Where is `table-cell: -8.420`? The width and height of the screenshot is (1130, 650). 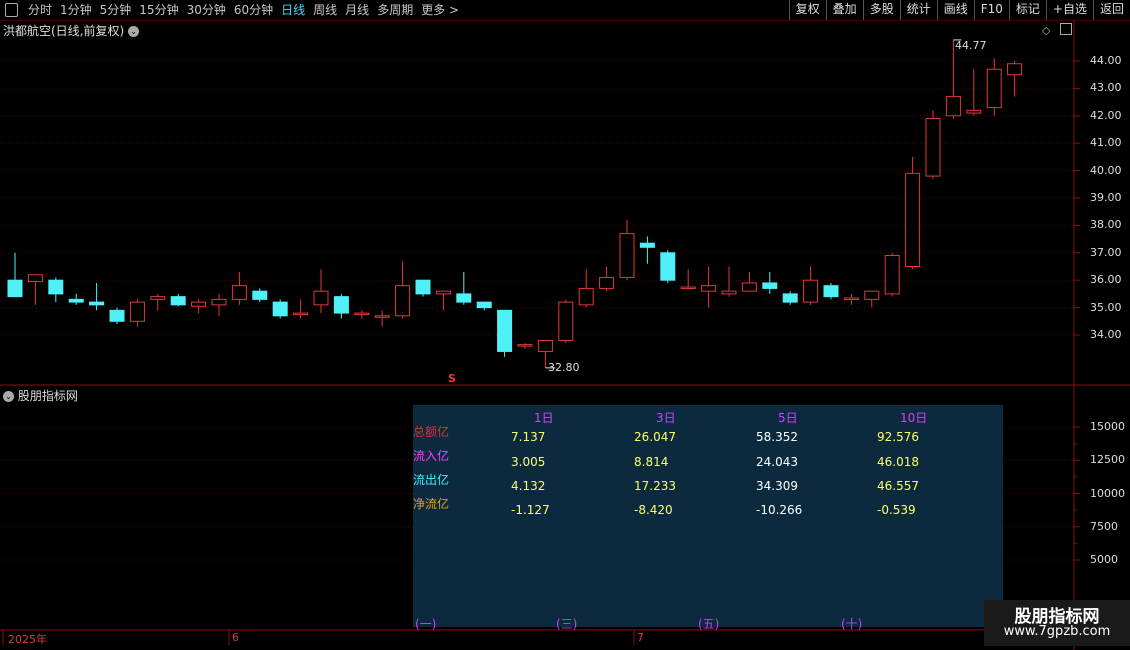
table-cell: -8.420 is located at coordinates (653, 510).